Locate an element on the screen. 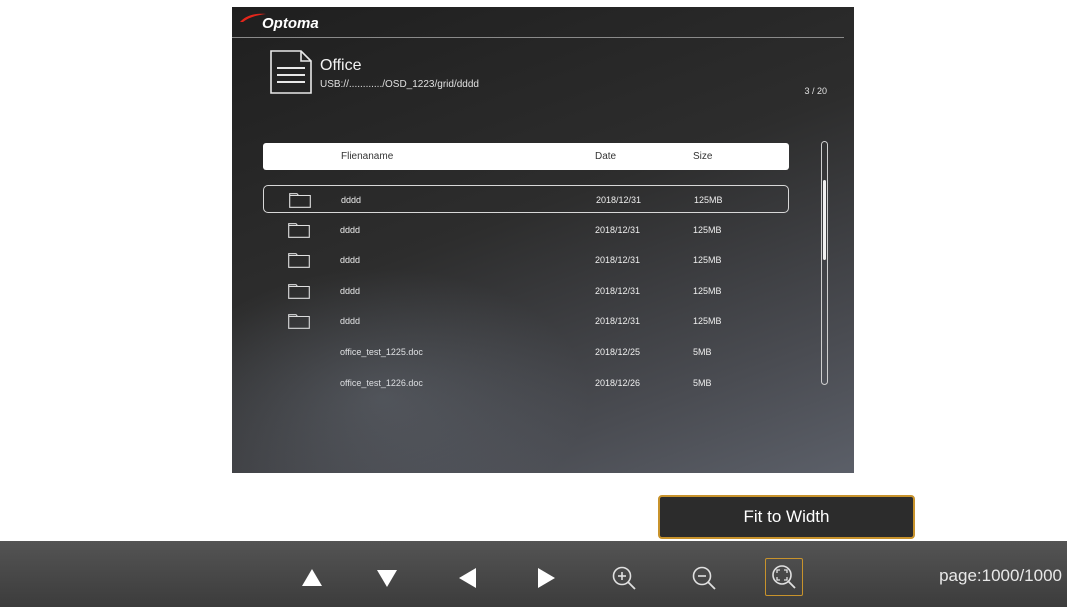 The height and width of the screenshot is (607, 1067). arrow-up-icon is located at coordinates (312, 577).